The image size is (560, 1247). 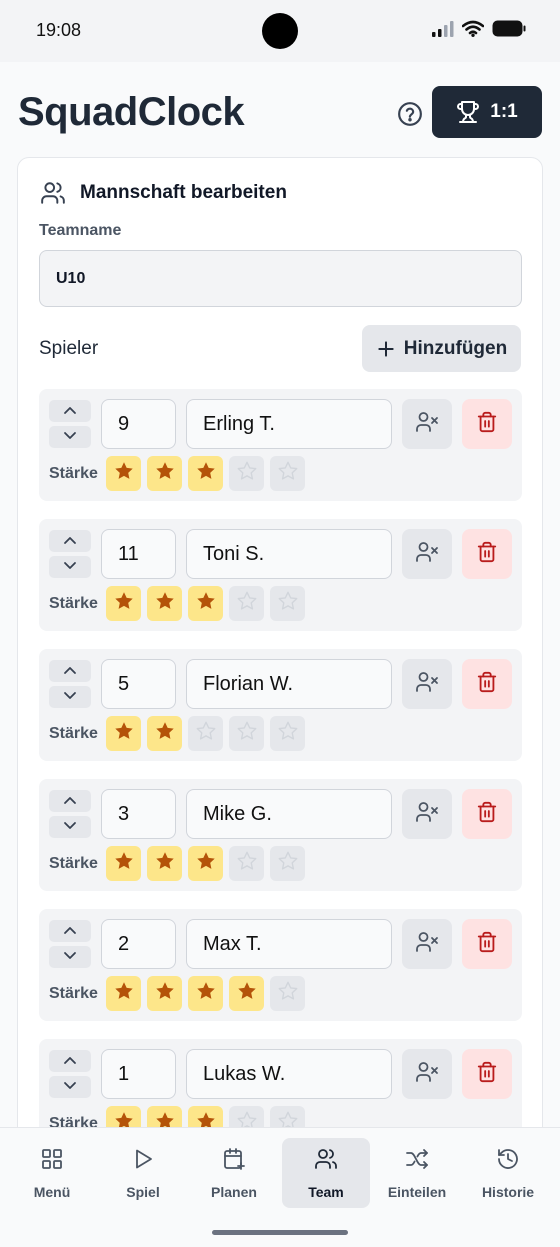 I want to click on chevron-up-icon, so click(x=70, y=411).